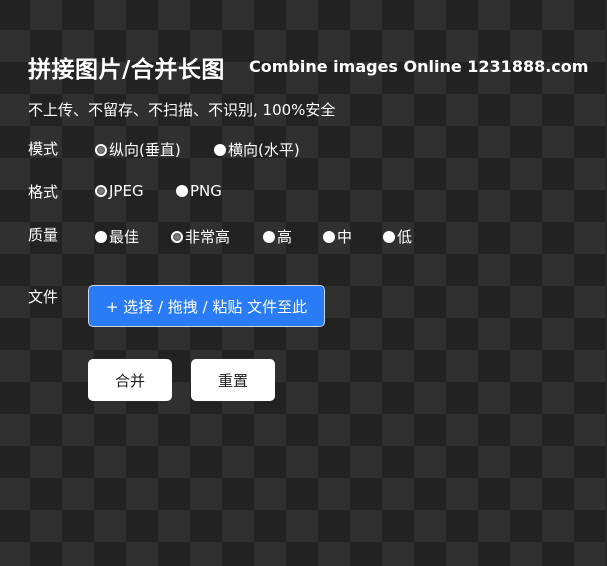  Describe the element at coordinates (264, 150) in the screenshot. I see `mode-option-label: 横向(水平)` at that location.